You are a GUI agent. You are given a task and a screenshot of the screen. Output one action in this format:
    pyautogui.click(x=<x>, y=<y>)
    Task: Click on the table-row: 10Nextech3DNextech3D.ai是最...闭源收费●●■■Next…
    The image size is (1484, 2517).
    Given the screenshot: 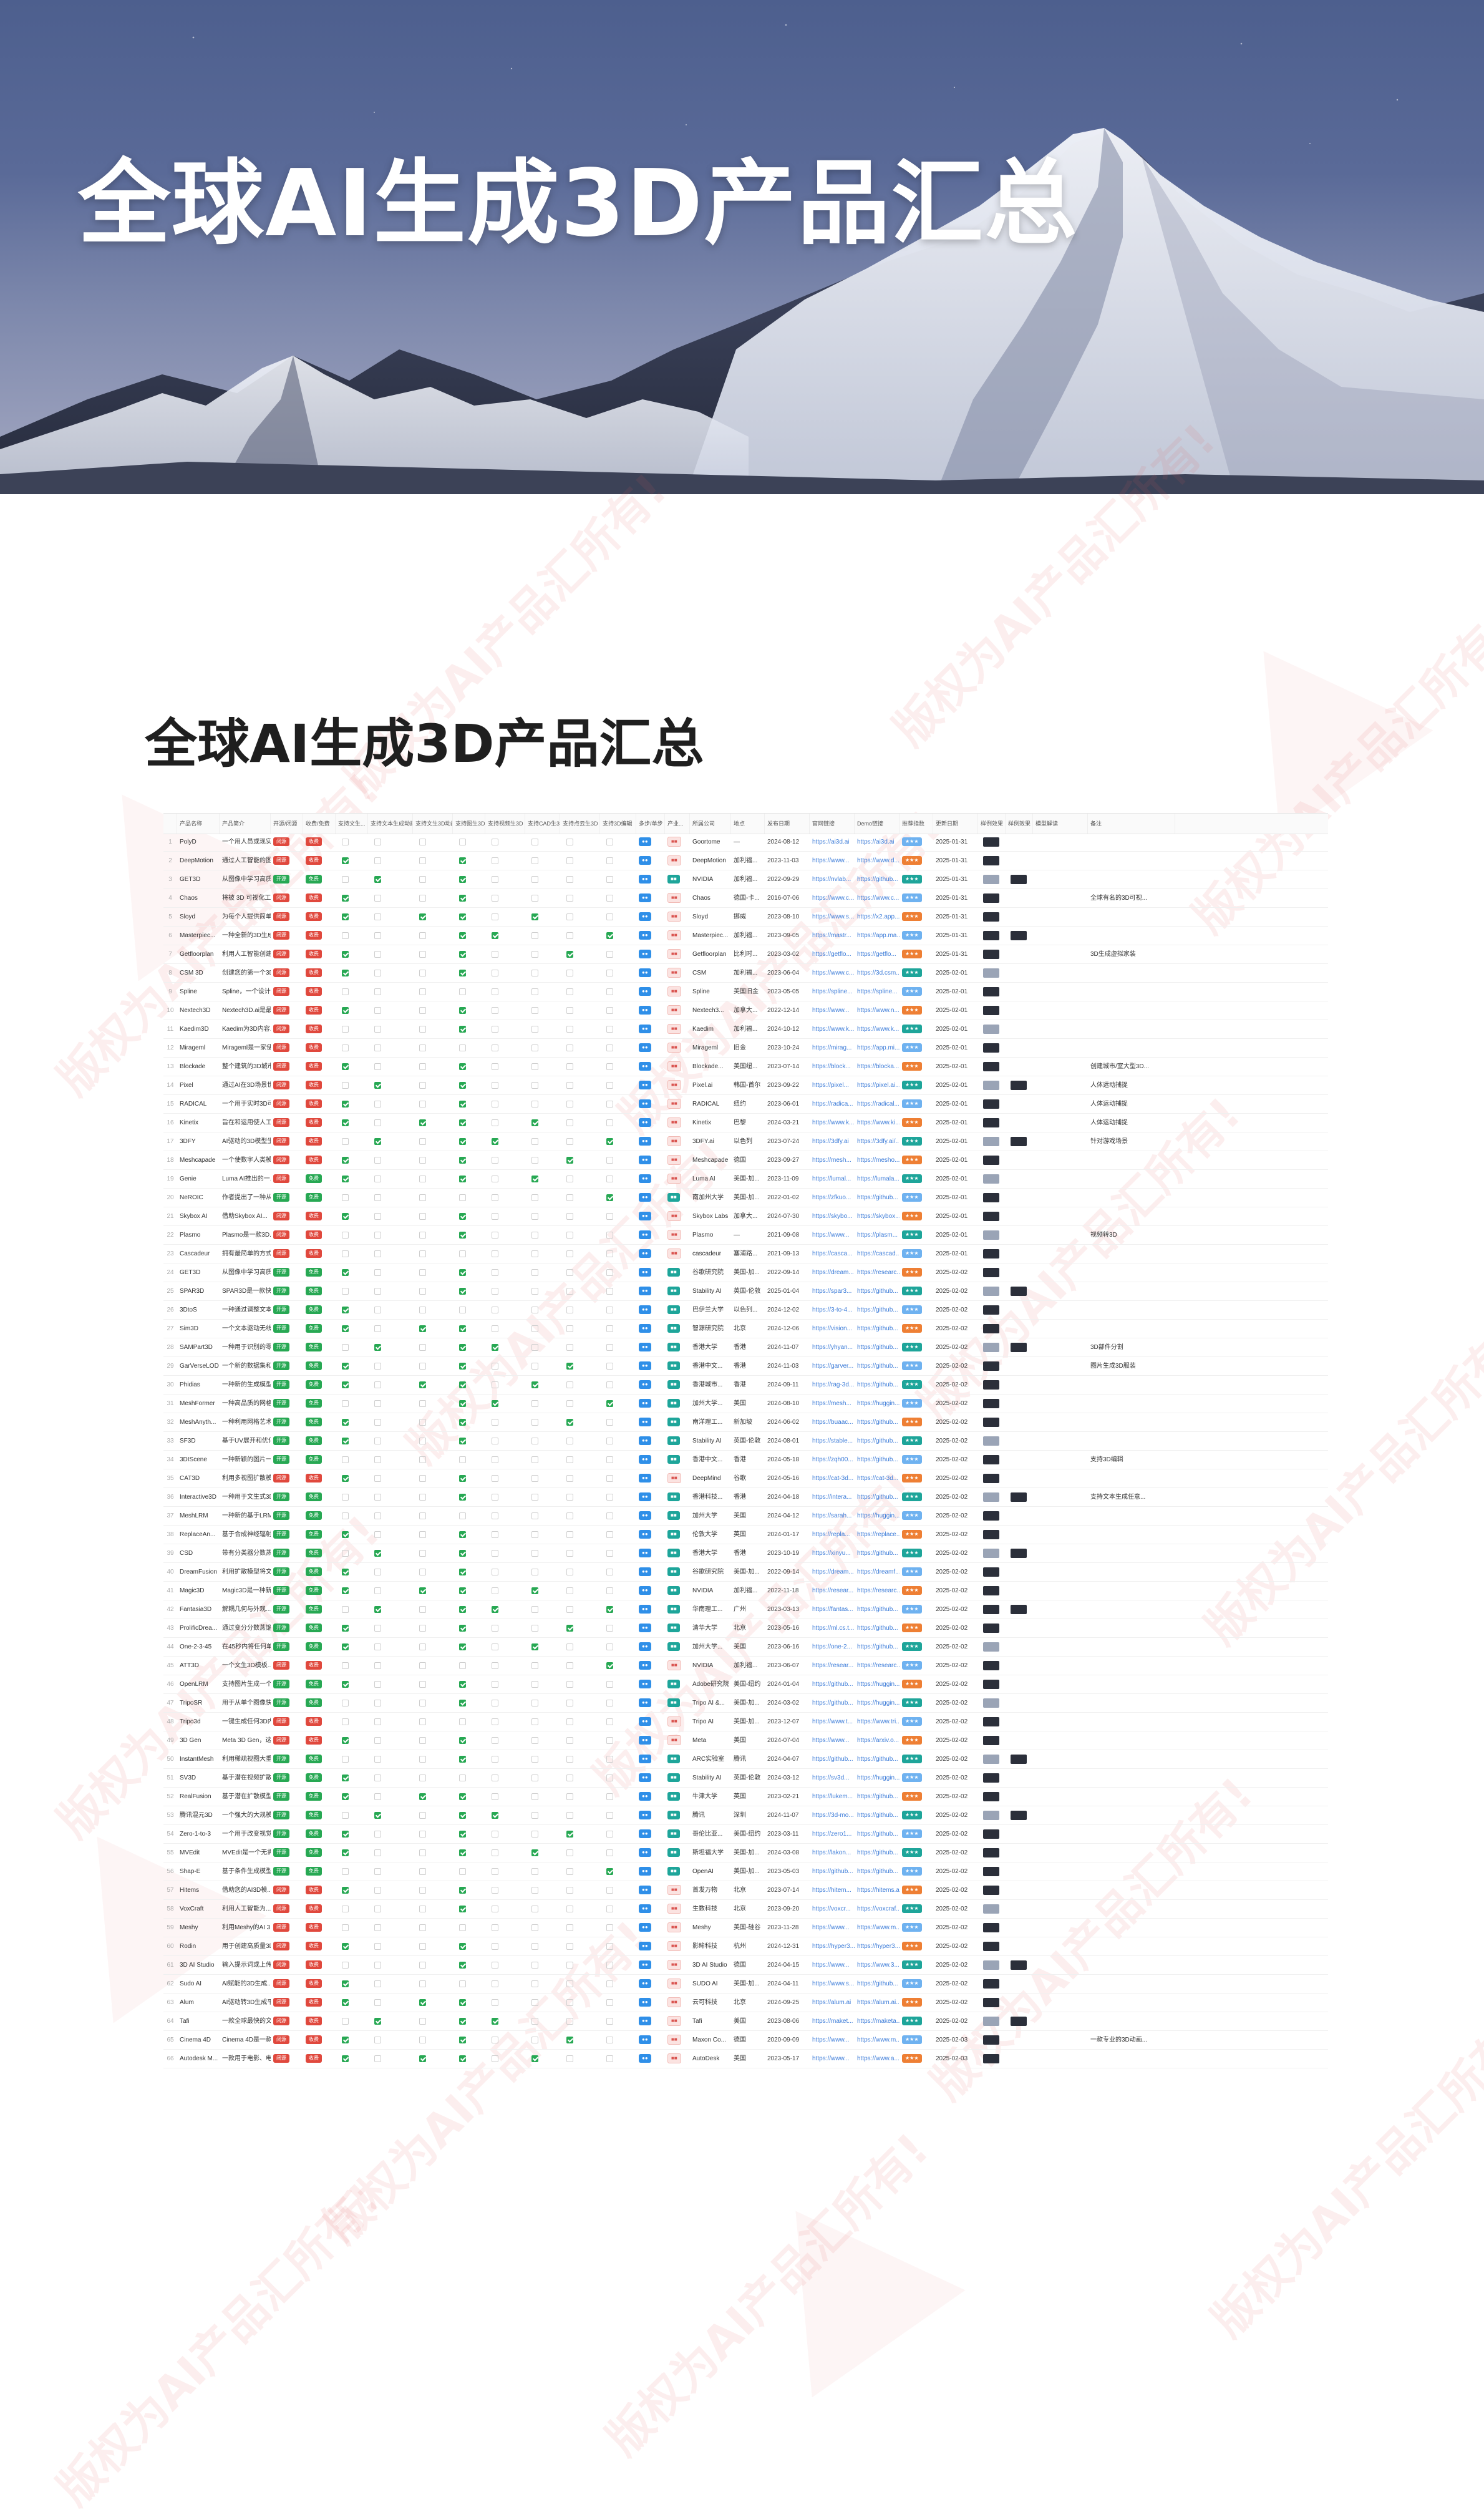 What is the action you would take?
    pyautogui.click(x=745, y=1010)
    